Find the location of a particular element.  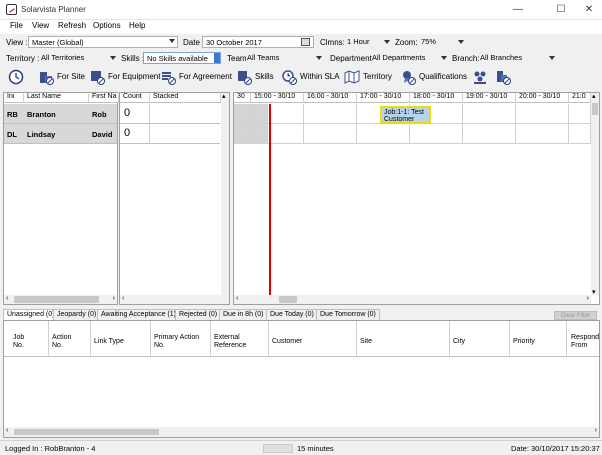

column-header-first-name: First Na is located at coordinates (104, 98).